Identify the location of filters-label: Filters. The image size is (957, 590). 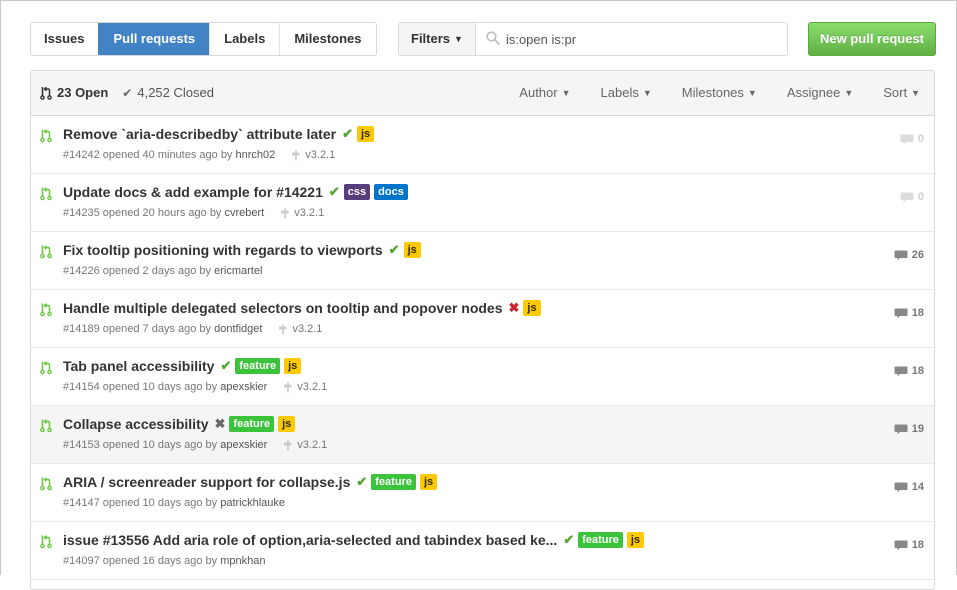
(431, 38).